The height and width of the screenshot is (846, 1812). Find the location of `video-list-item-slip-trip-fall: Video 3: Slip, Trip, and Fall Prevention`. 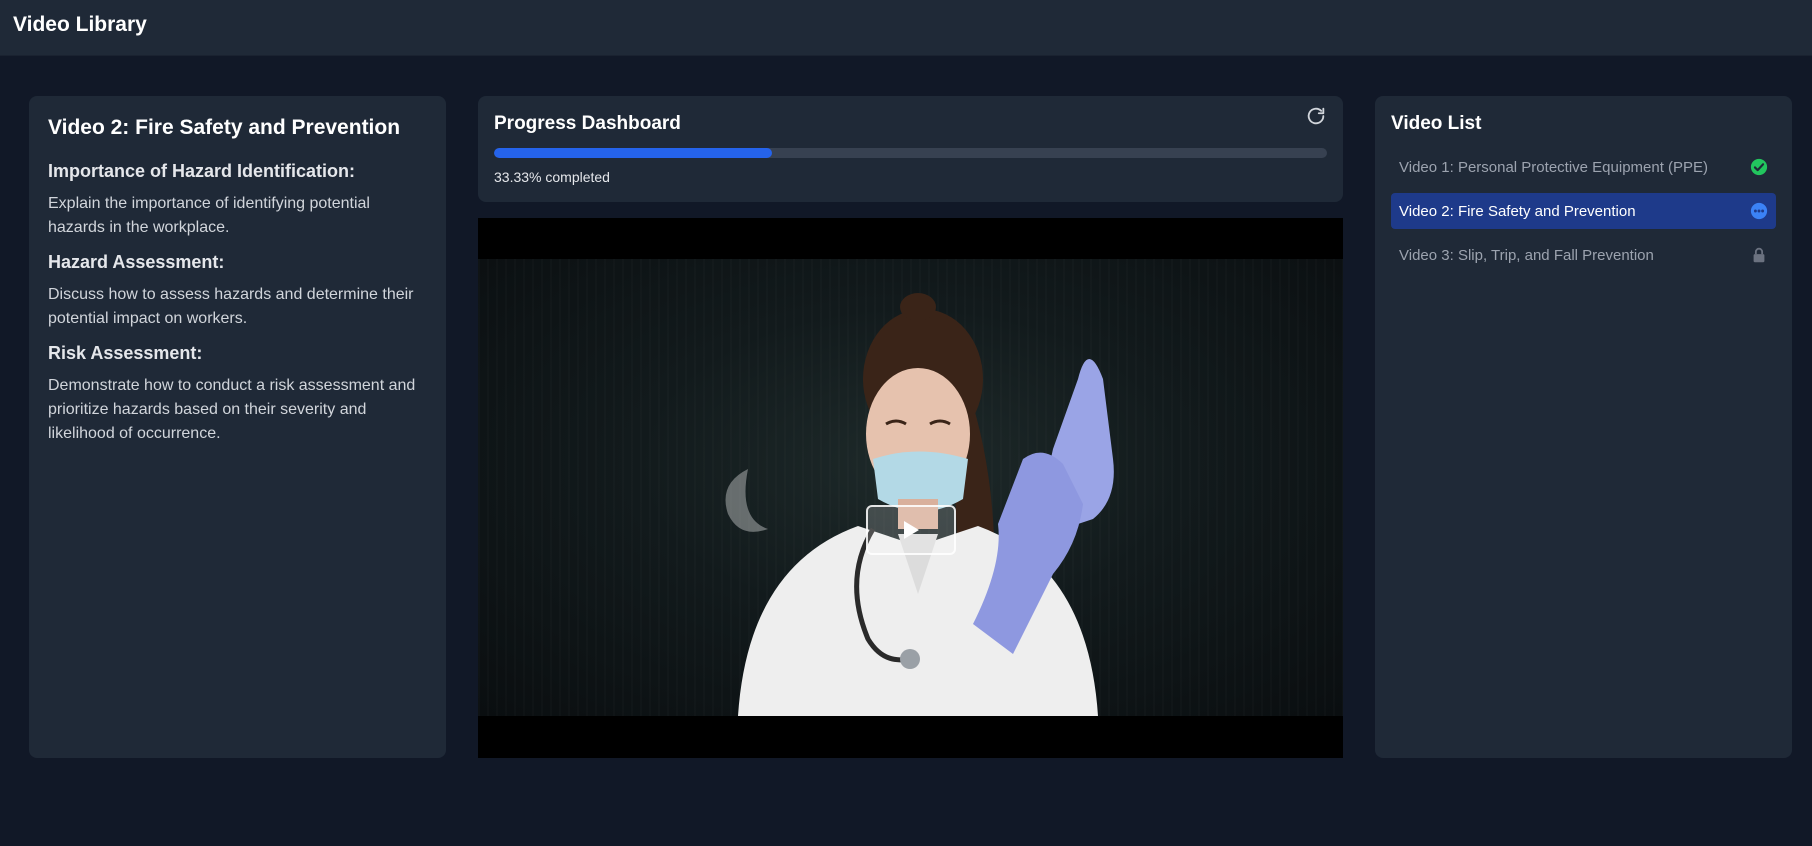

video-list-item-slip-trip-fall: Video 3: Slip, Trip, and Fall Prevention is located at coordinates (1583, 255).